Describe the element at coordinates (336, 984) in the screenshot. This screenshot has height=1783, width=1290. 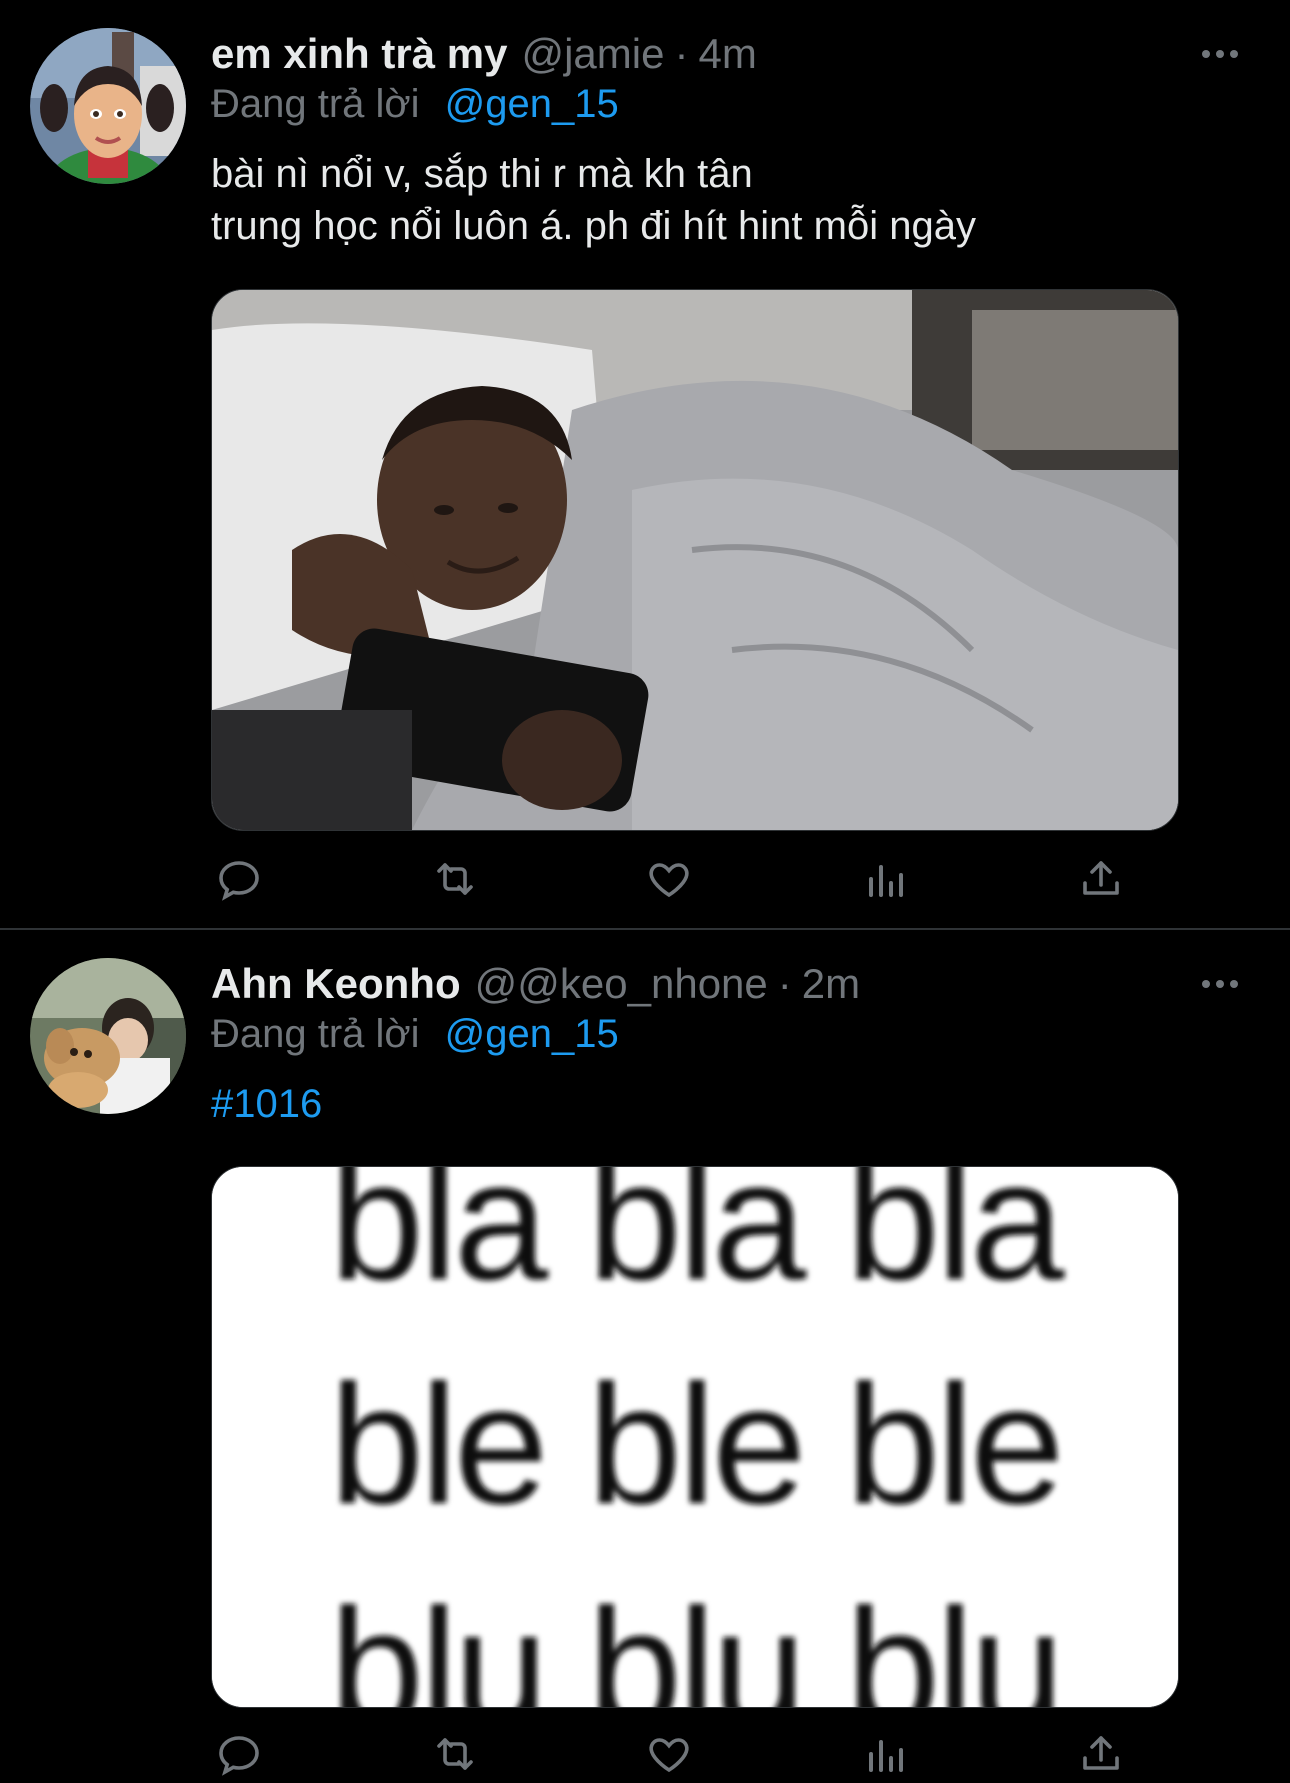
I see `display-name: Ahn Keonho` at that location.